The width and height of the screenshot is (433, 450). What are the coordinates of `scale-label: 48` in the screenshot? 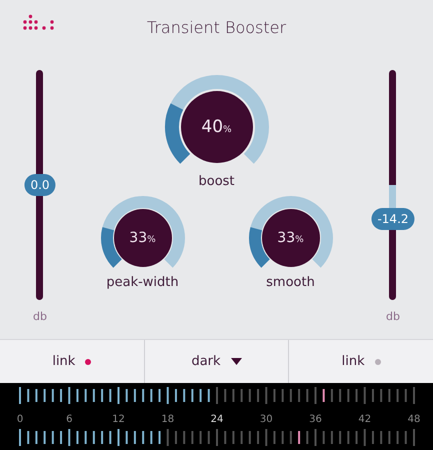 It's located at (414, 420).